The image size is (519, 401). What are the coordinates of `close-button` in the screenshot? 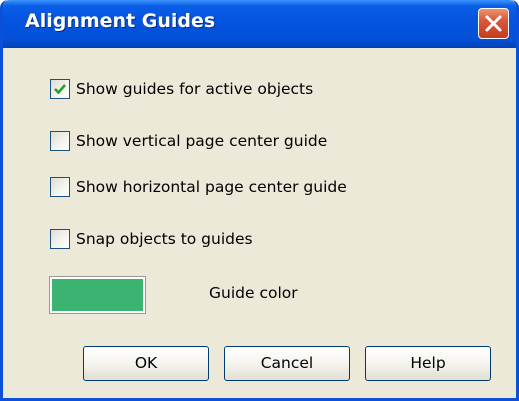 It's located at (493, 23).